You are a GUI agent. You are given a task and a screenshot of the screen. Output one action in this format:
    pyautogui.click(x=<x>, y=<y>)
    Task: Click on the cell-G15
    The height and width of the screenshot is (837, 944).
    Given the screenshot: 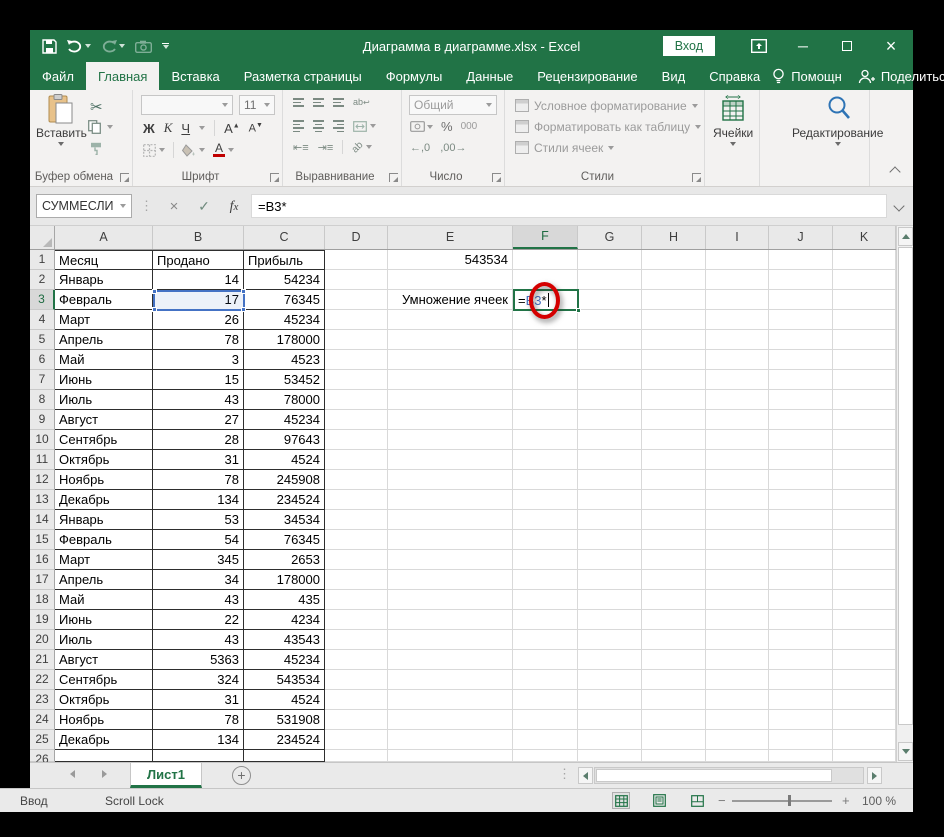 What is the action you would take?
    pyautogui.click(x=610, y=540)
    